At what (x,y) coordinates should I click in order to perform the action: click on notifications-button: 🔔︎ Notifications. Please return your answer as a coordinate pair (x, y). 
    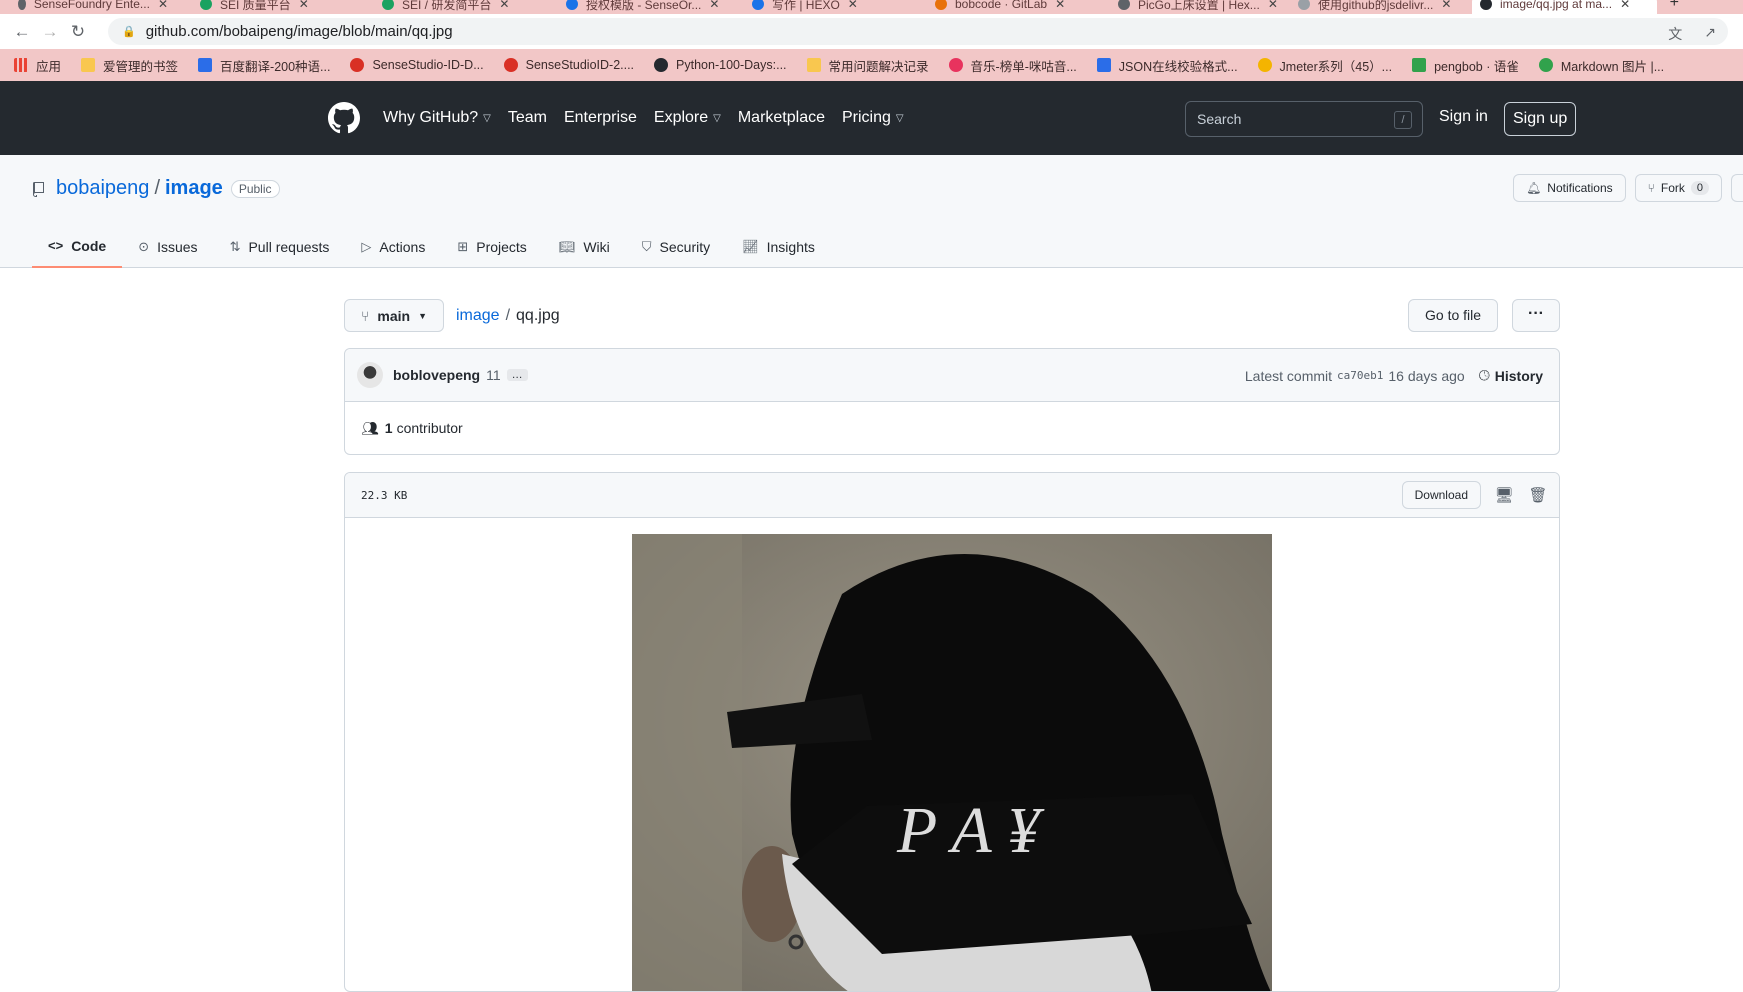
    Looking at the image, I should click on (1569, 188).